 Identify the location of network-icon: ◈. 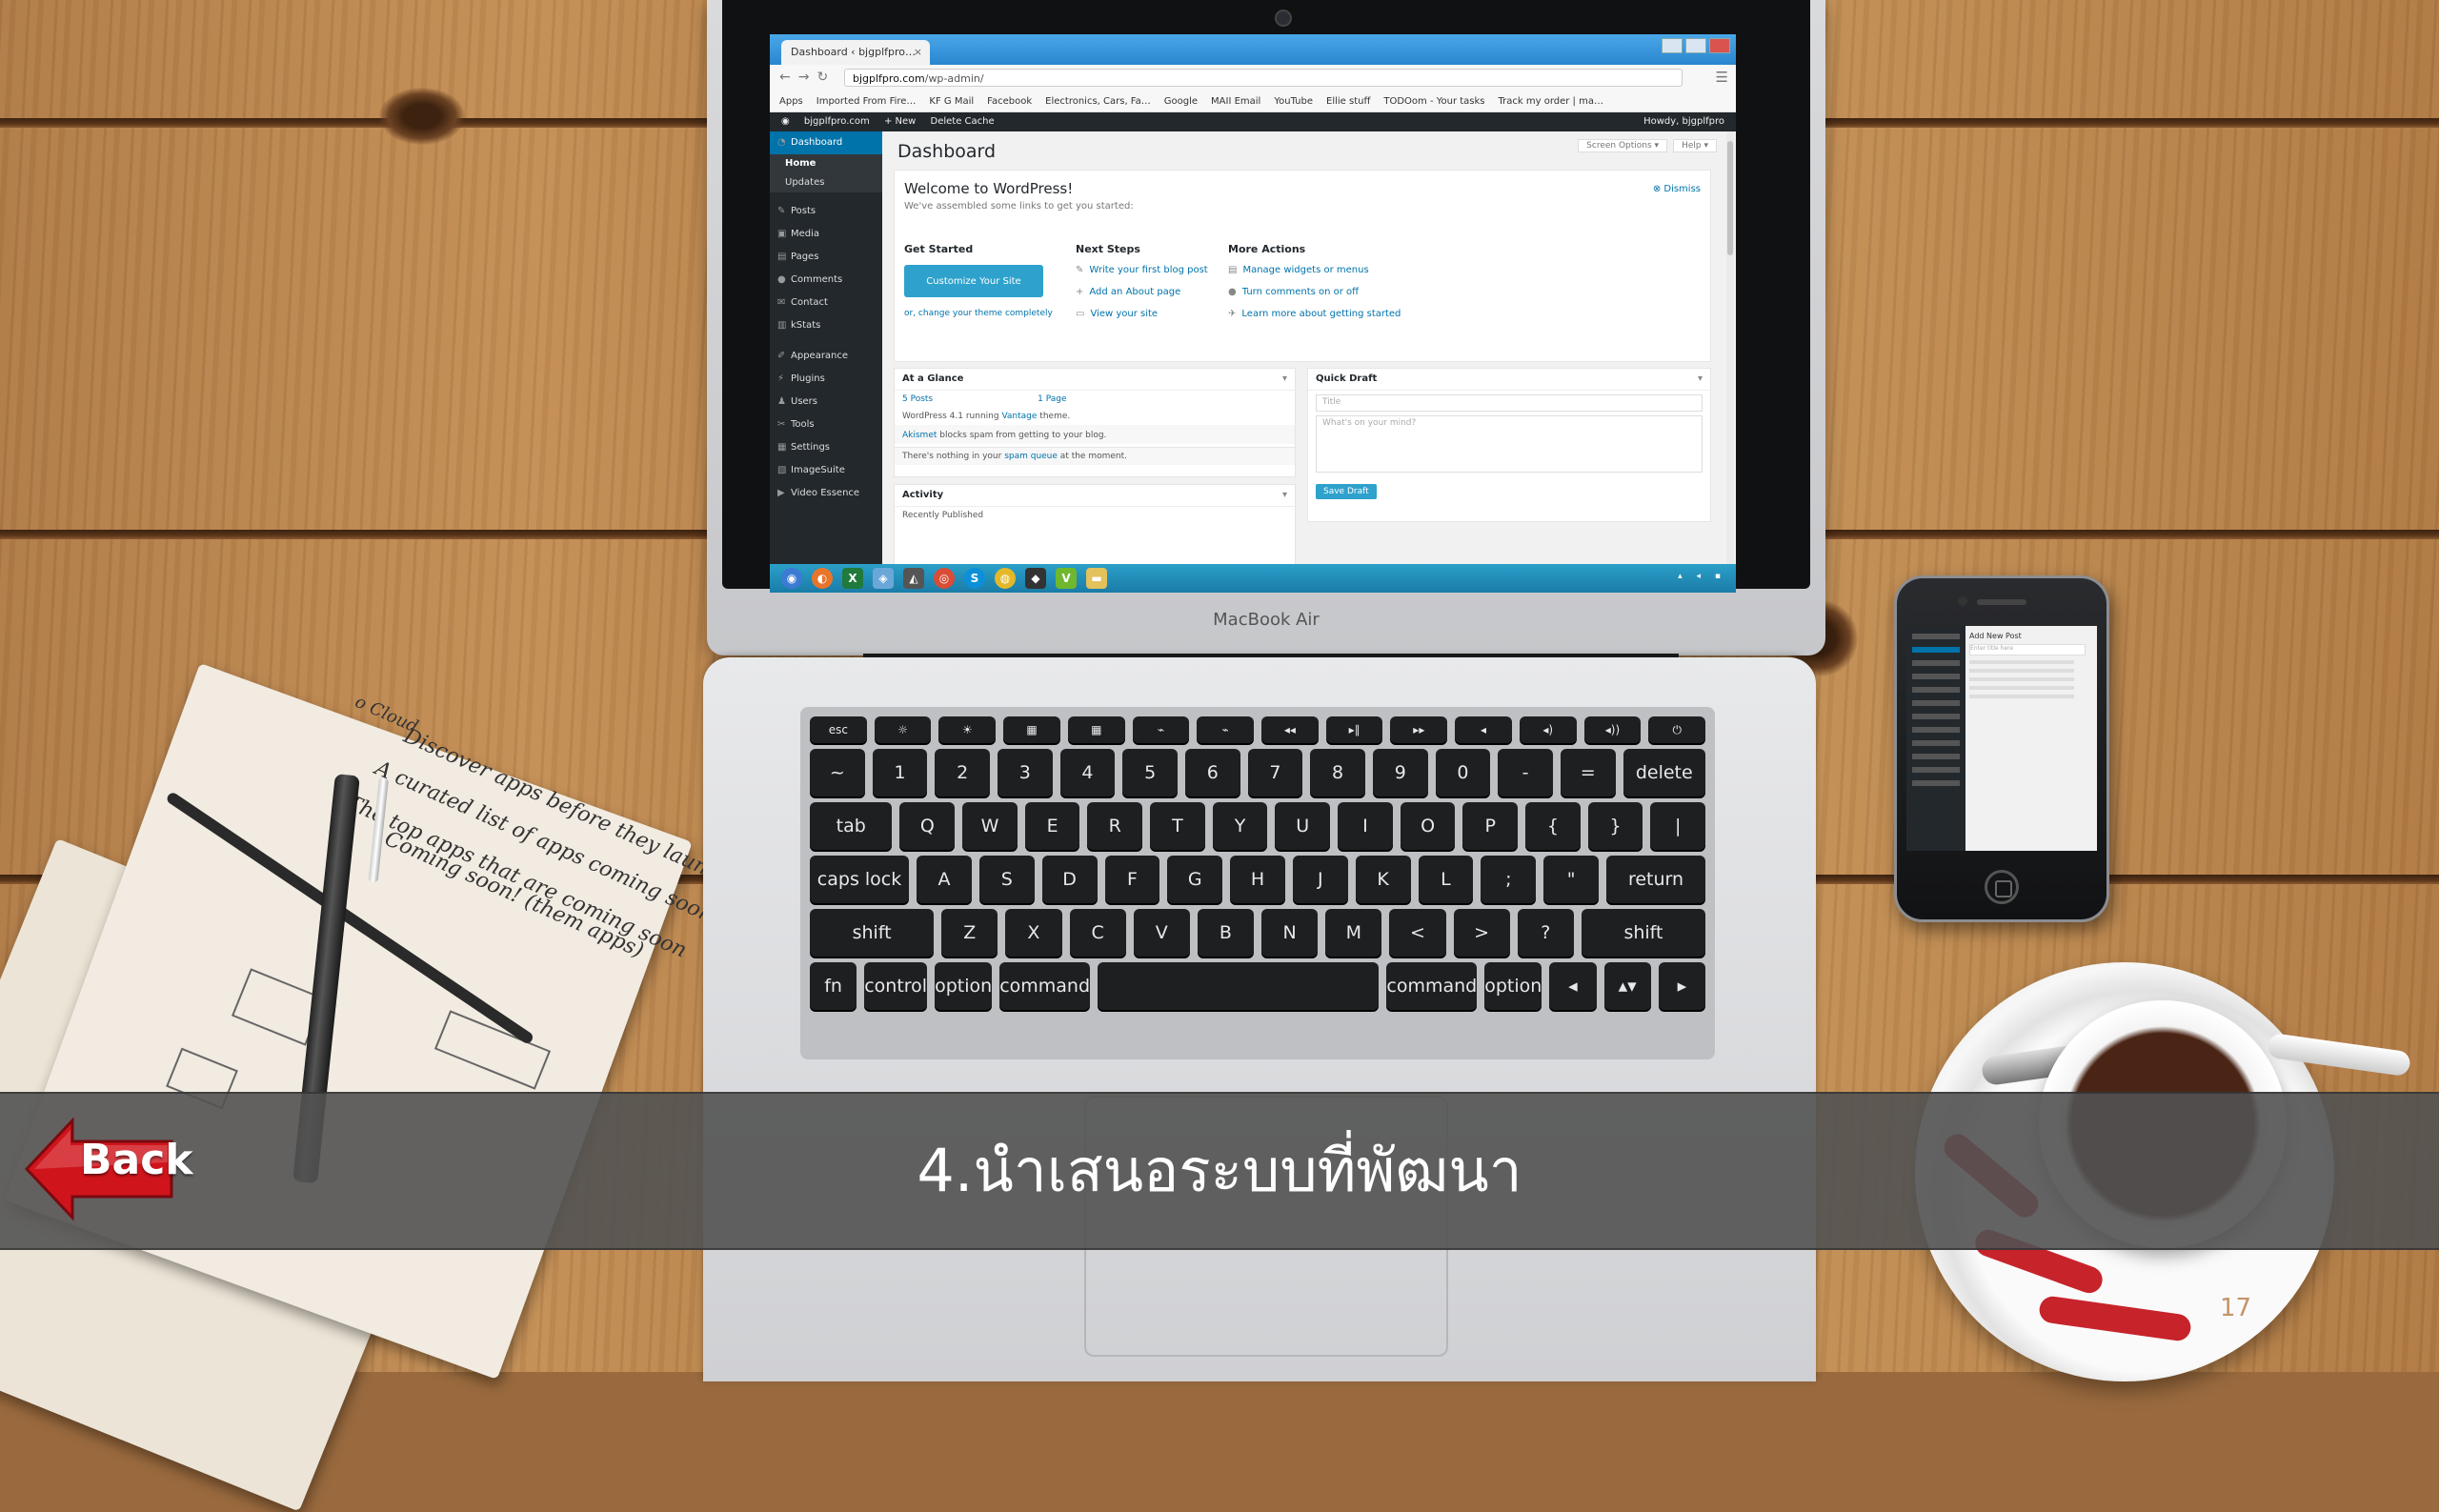
(883, 578).